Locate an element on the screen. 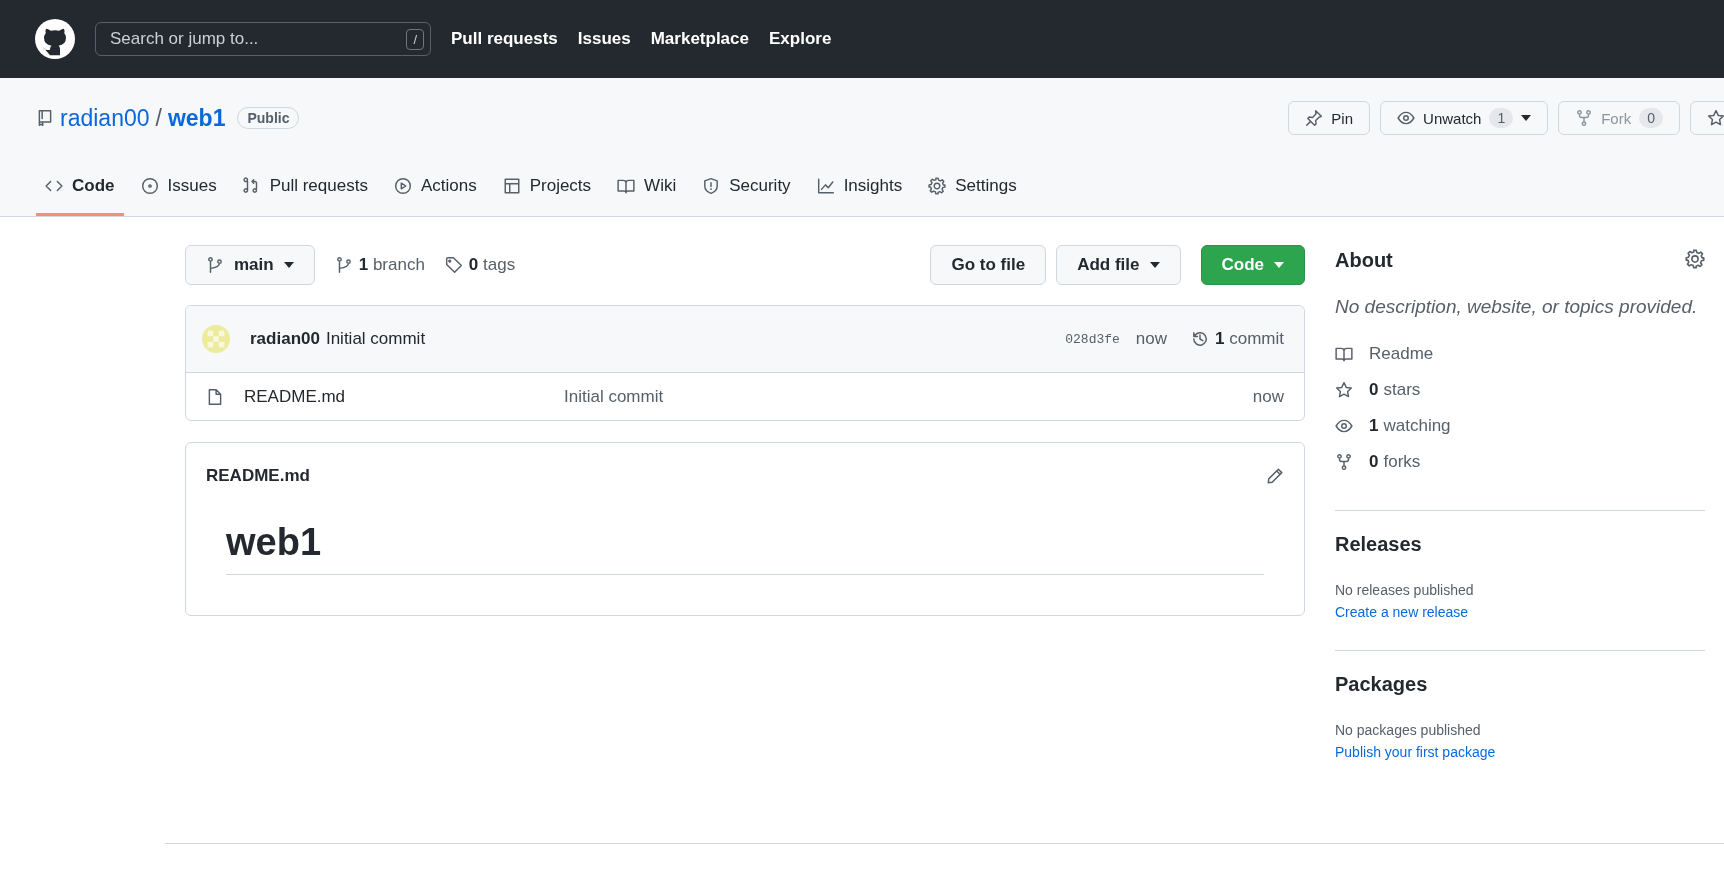  section-note: No releases published is located at coordinates (1405, 590).